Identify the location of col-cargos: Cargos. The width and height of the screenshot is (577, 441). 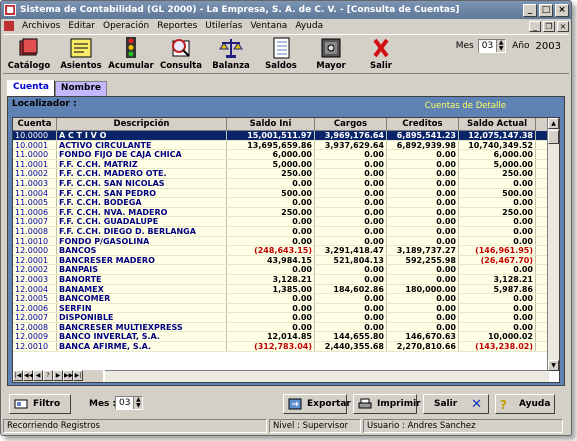
(351, 124).